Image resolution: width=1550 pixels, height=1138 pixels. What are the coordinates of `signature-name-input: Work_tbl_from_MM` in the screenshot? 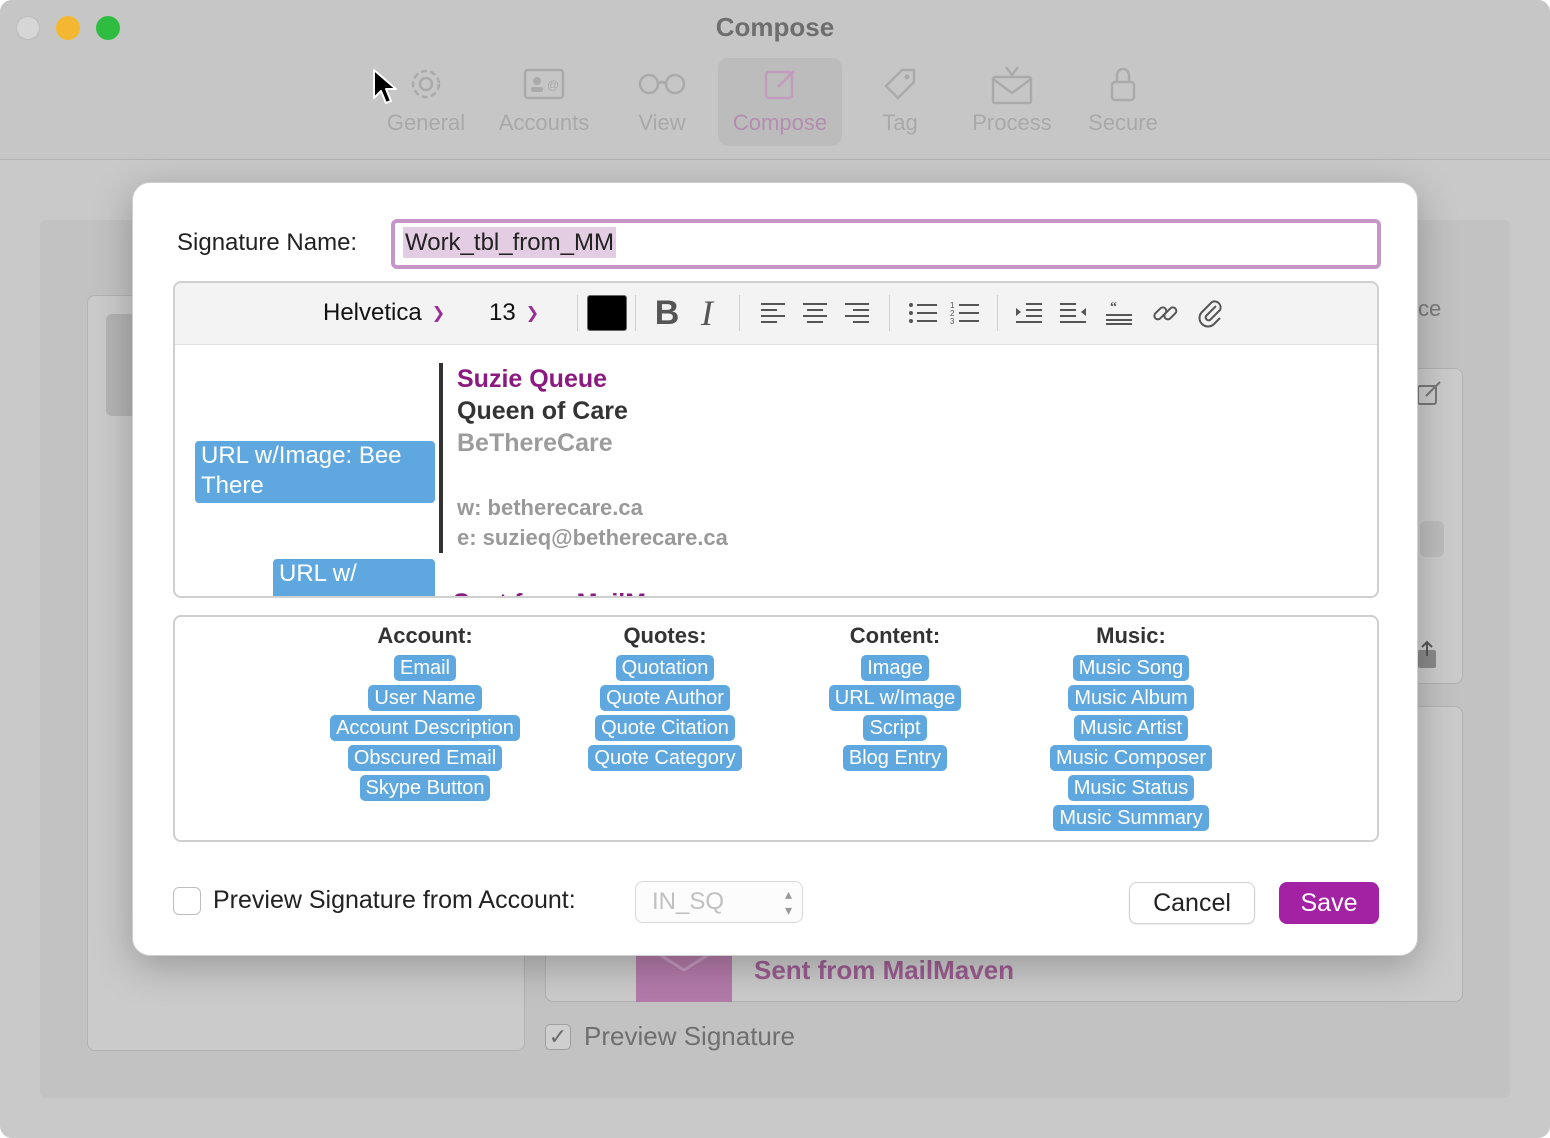 It's located at (886, 244).